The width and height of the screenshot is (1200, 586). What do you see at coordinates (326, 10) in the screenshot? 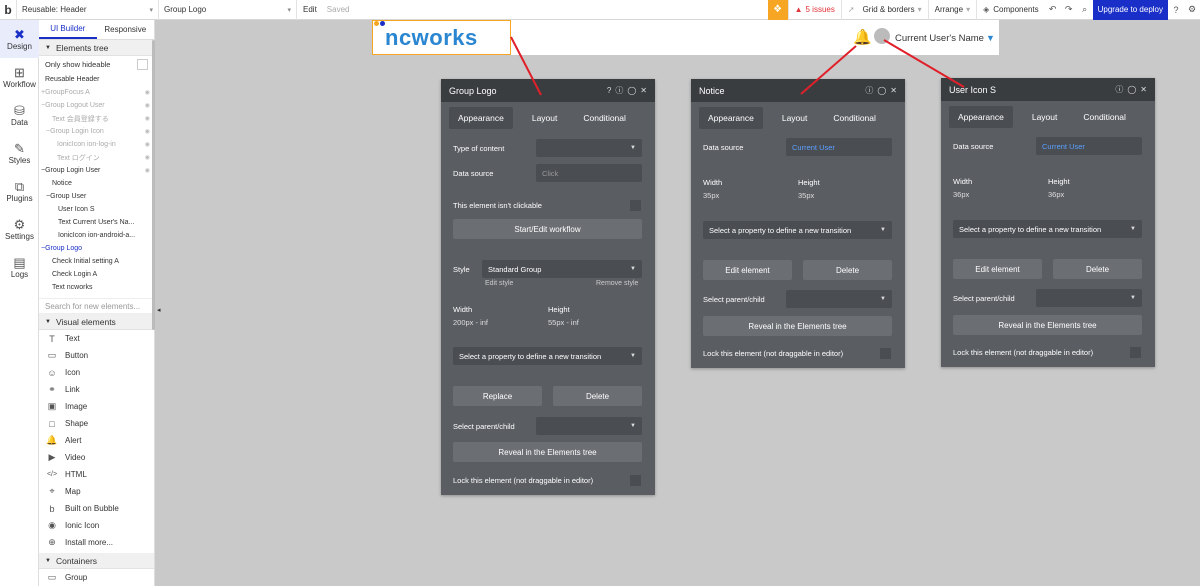
I see `edit-mode-button: Edit Saved` at bounding box center [326, 10].